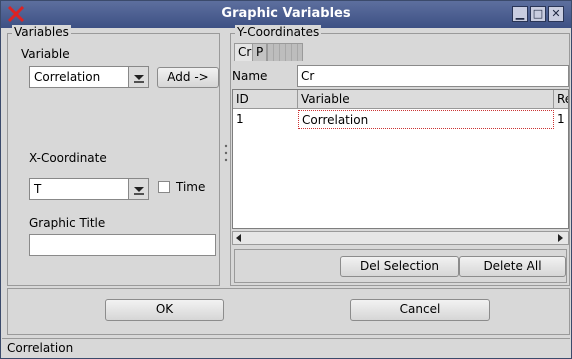 Image resolution: width=572 pixels, height=359 pixels. What do you see at coordinates (260, 52) in the screenshot?
I see `tab-p: P` at bounding box center [260, 52].